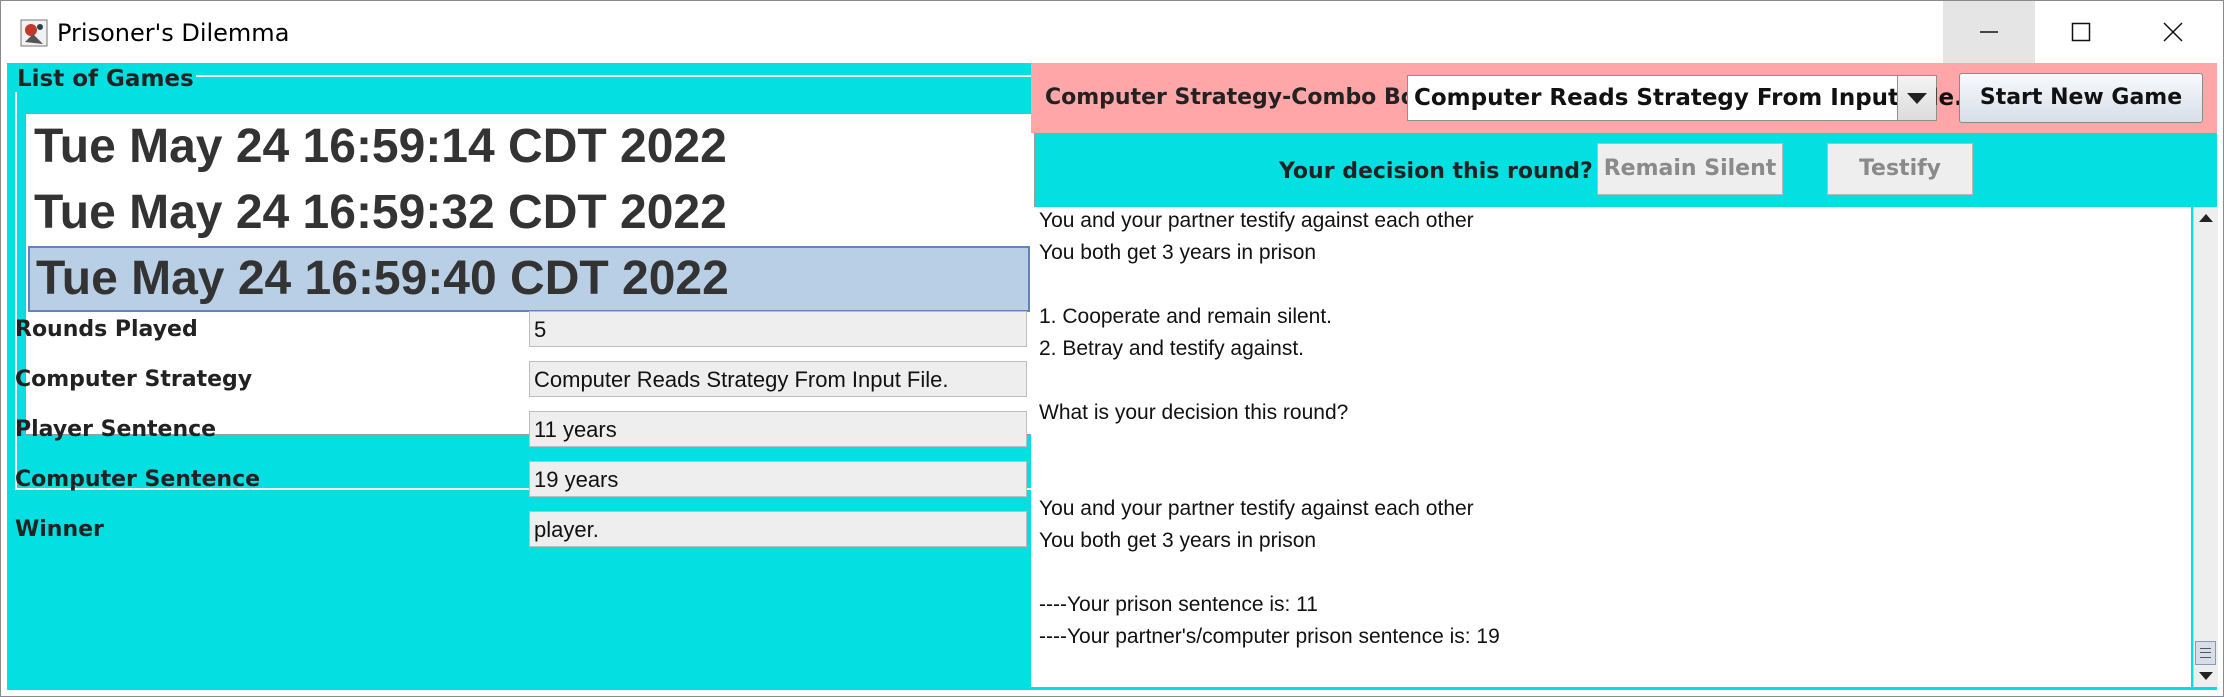  What do you see at coordinates (522, 330) in the screenshot?
I see `rounds-played-row: Rounds Played 5` at bounding box center [522, 330].